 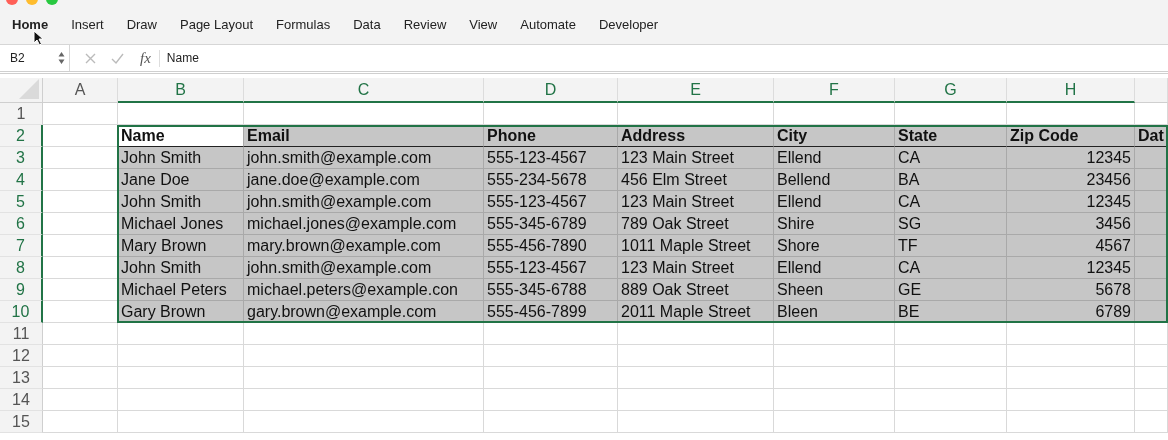 I want to click on table-cell: Jane Doe, so click(x=181, y=180).